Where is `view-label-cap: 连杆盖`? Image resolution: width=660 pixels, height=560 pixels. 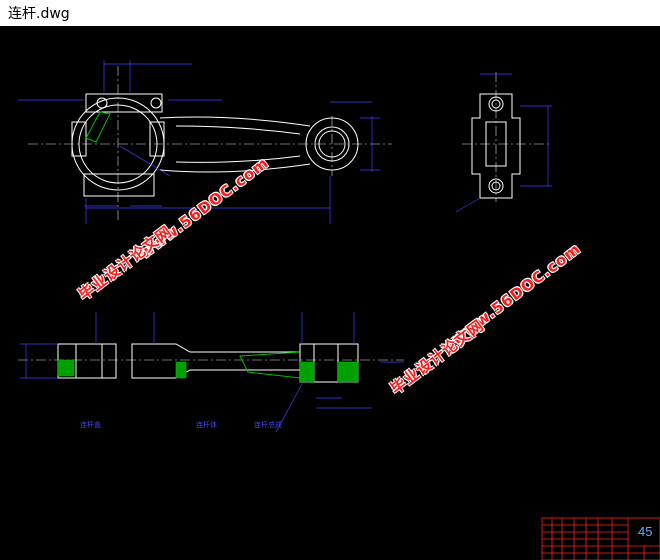
view-label-cap: 连杆盖 is located at coordinates (90, 425).